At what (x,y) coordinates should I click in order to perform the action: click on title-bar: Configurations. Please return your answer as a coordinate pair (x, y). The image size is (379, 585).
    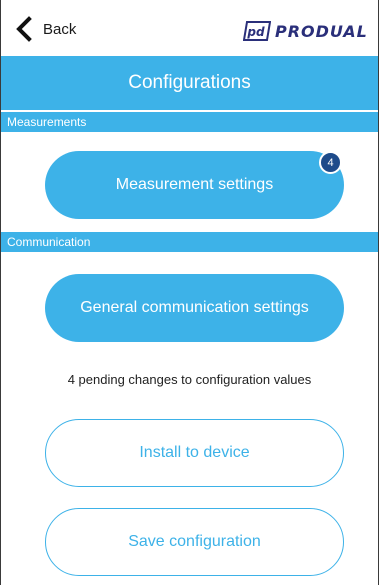
    Looking at the image, I should click on (189, 83).